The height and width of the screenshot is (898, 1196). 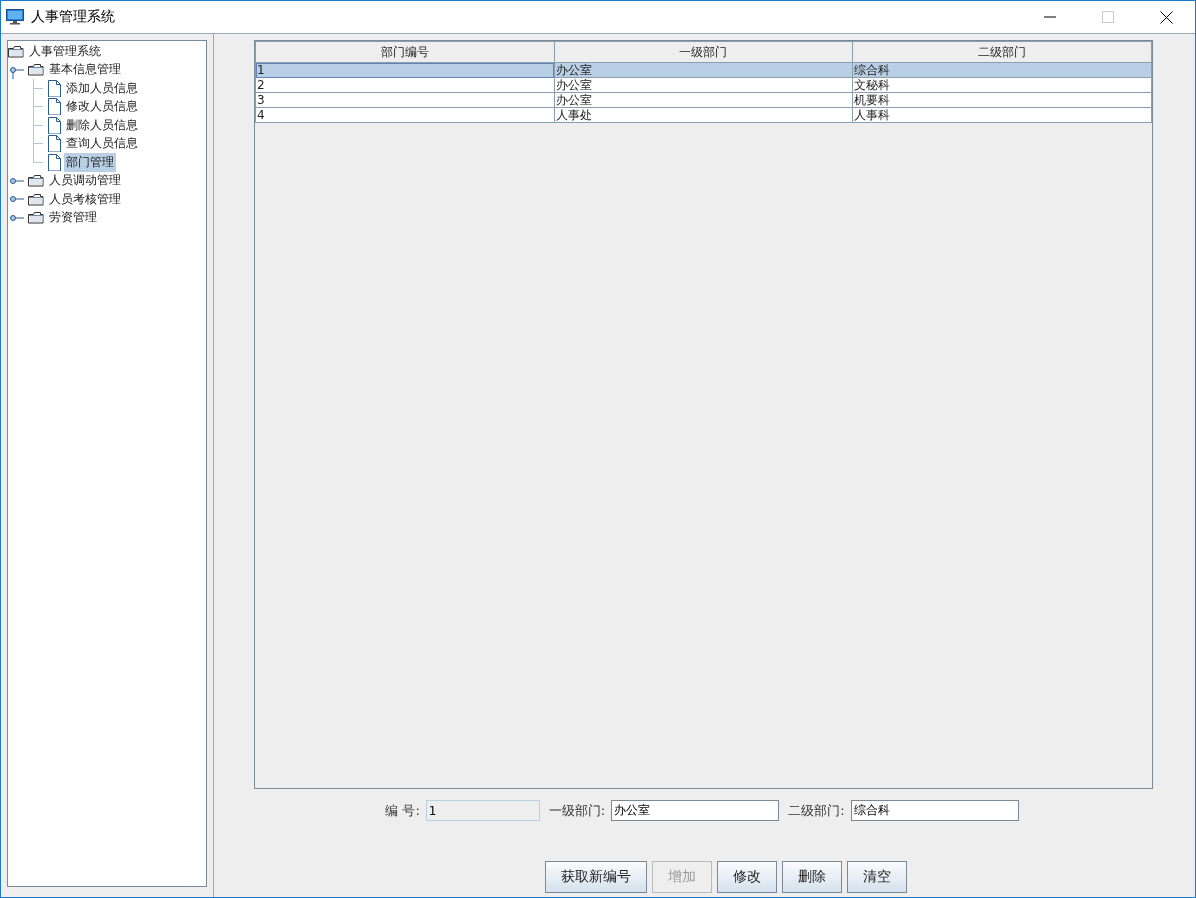 What do you see at coordinates (90, 162) in the screenshot?
I see `tree-item: 部门管理` at bounding box center [90, 162].